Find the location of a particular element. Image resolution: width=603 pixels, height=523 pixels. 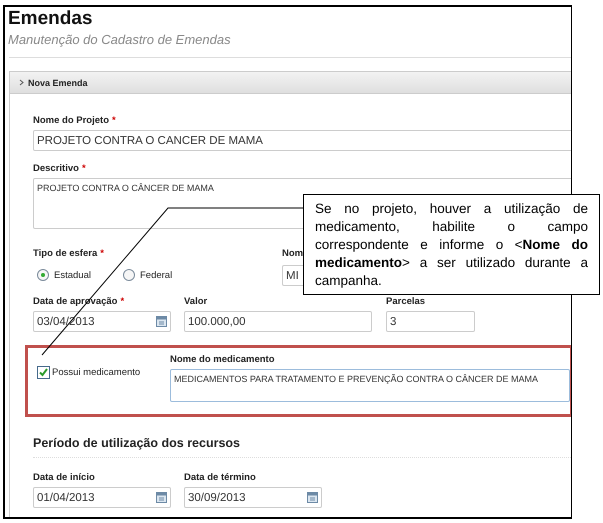

section-title: Período de utilização dos recursos is located at coordinates (137, 443).